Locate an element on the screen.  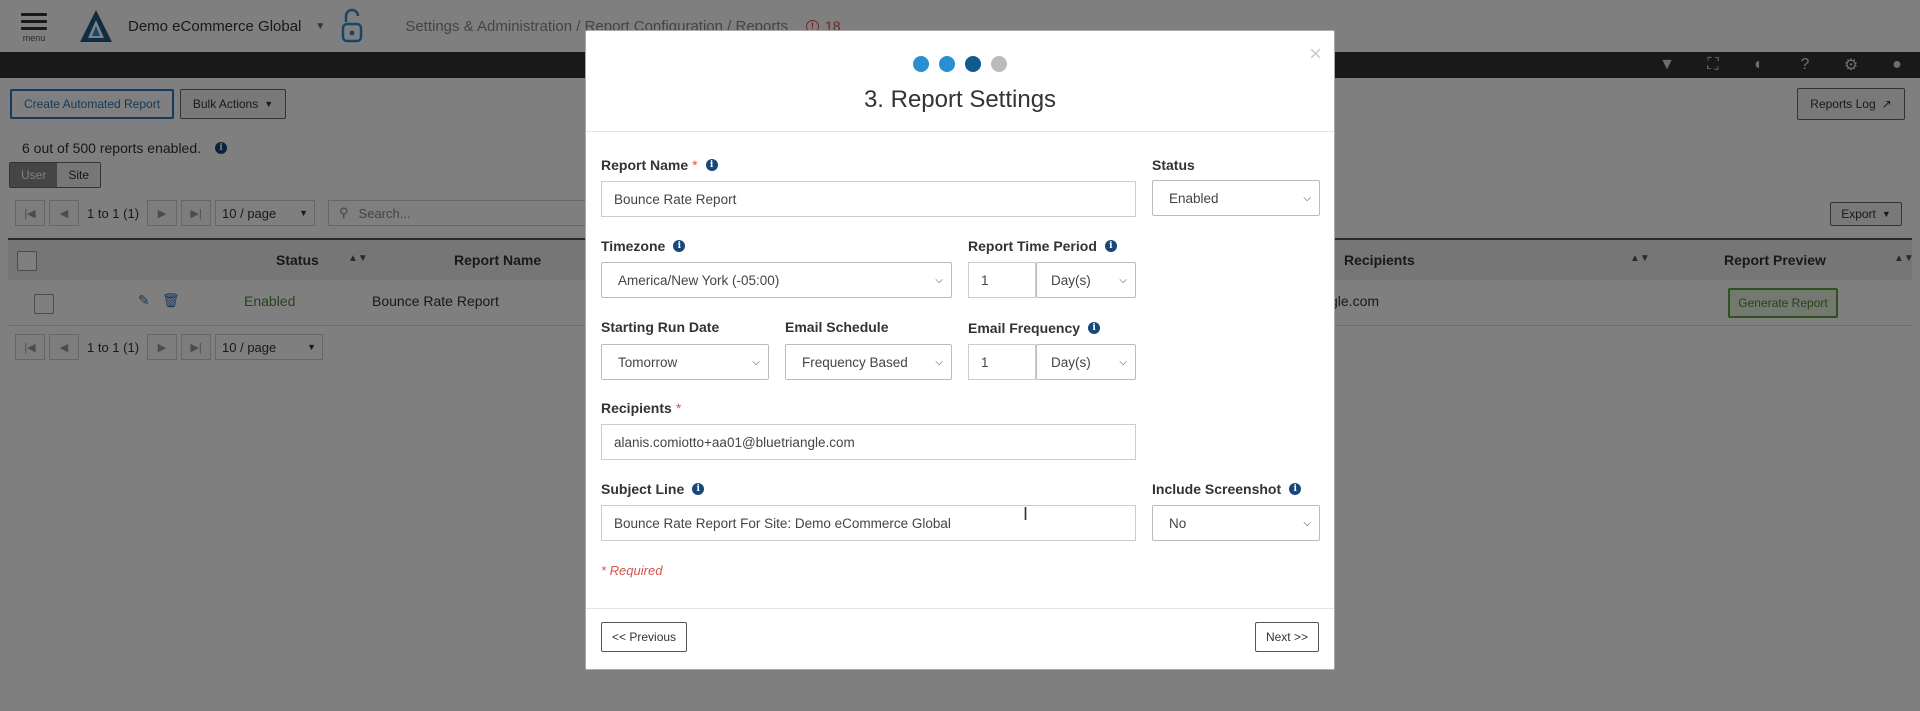
include-screenshot-value: No is located at coordinates (1178, 523).